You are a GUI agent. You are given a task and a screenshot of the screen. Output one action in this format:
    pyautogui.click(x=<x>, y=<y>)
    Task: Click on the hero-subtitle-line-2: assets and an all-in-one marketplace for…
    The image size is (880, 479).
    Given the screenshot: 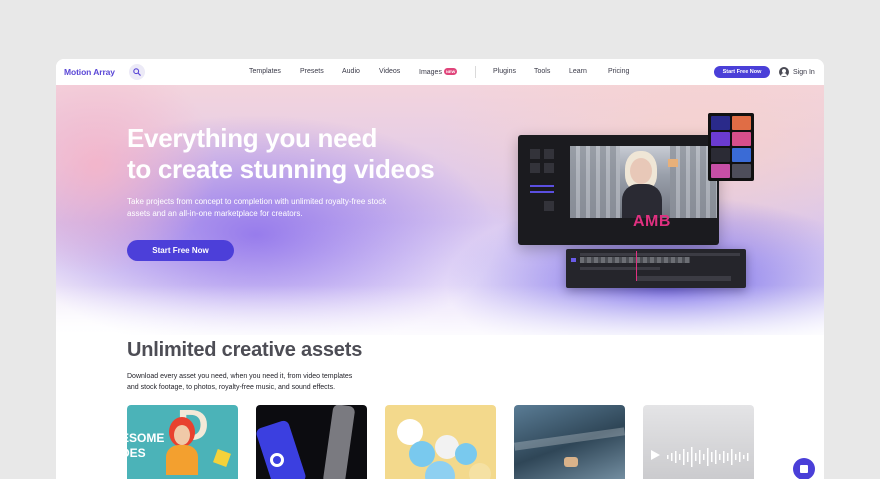 What is the action you would take?
    pyautogui.click(x=215, y=213)
    